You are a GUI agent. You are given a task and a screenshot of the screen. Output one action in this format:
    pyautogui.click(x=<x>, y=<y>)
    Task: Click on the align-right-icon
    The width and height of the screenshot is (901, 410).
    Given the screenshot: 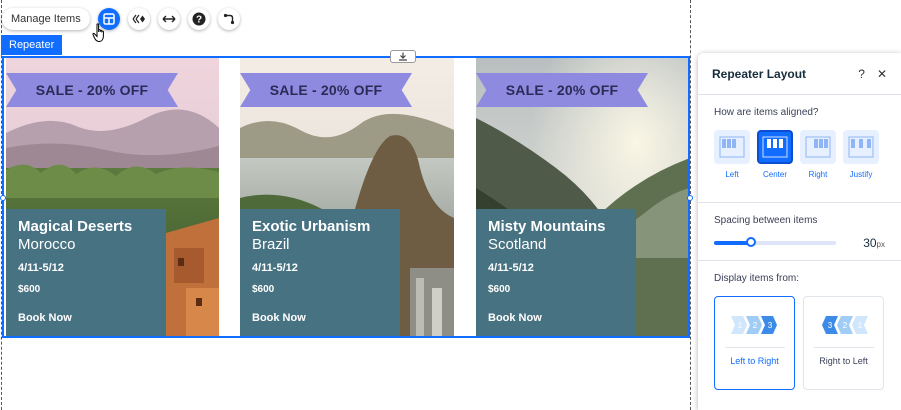 What is the action you would take?
    pyautogui.click(x=818, y=147)
    